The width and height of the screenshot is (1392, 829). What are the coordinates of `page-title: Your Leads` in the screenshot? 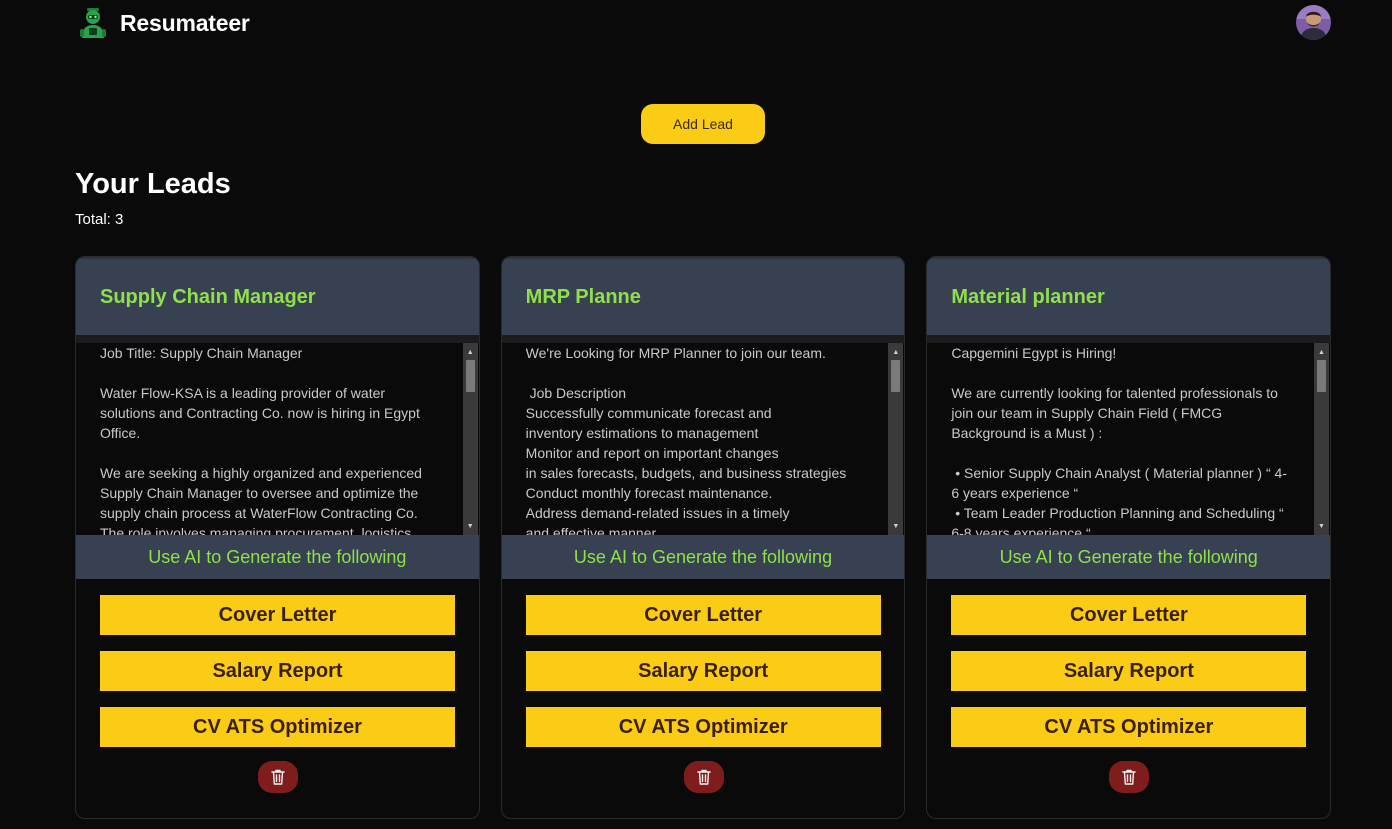 It's located at (153, 184).